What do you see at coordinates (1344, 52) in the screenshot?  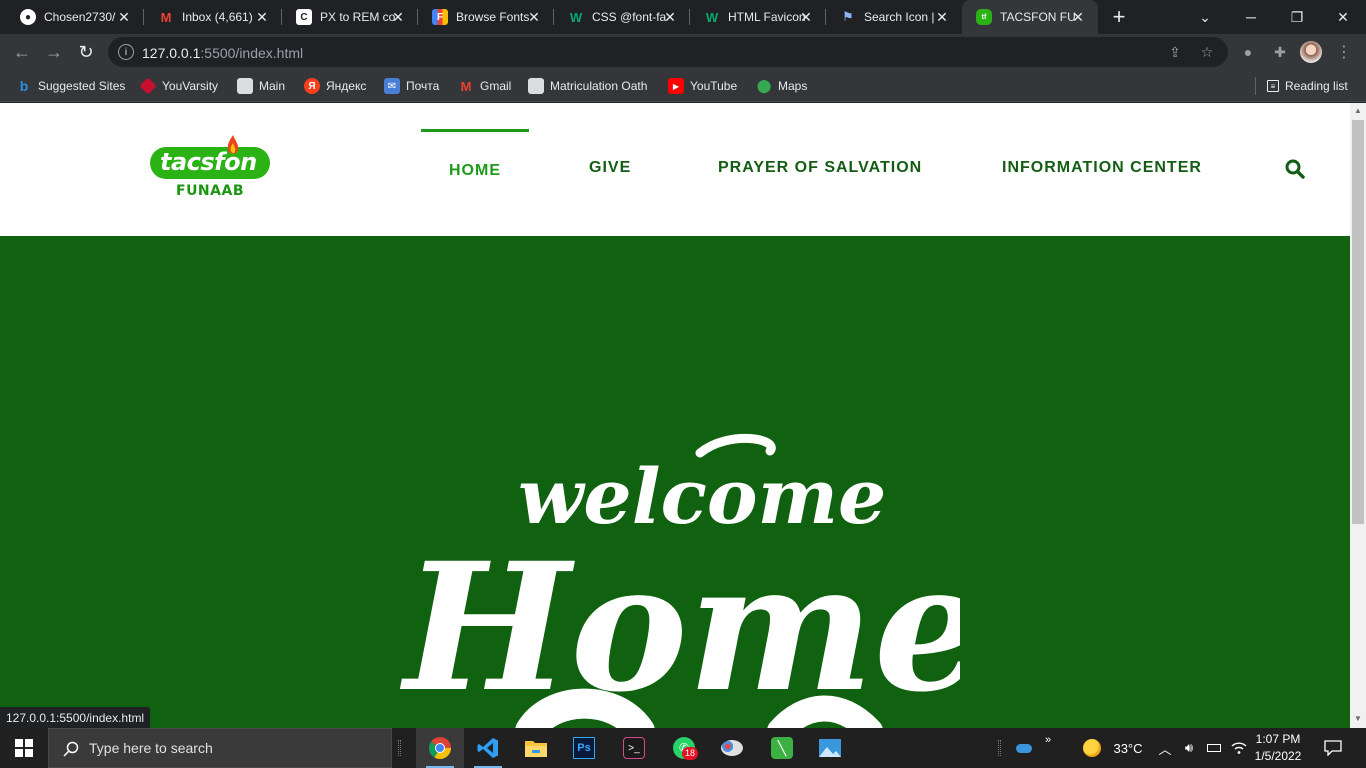 I see `more-menu-icon: ⋮` at bounding box center [1344, 52].